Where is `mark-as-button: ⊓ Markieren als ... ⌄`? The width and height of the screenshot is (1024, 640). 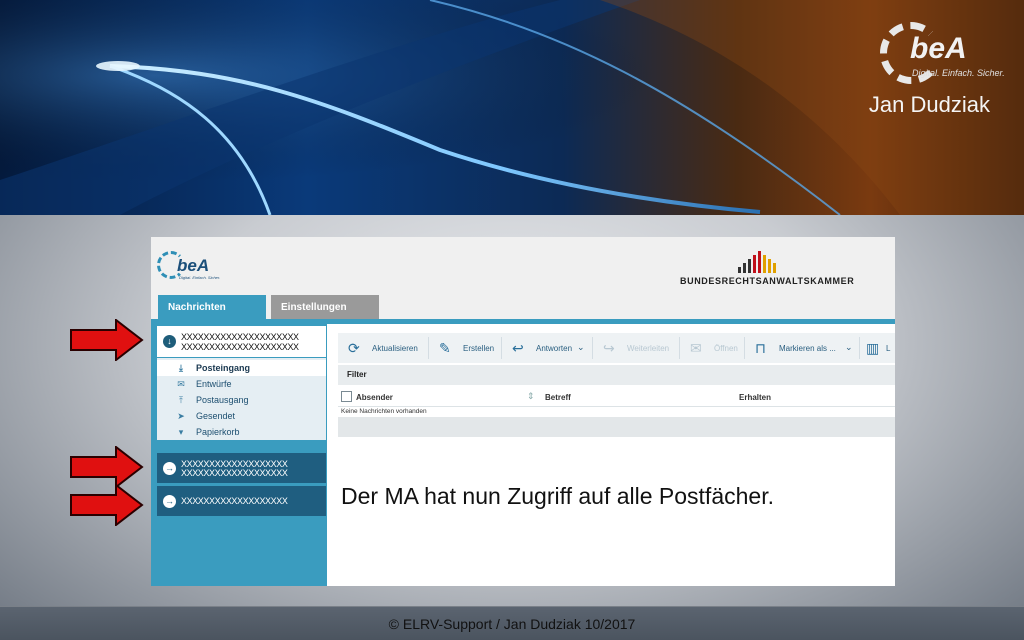 mark-as-button: ⊓ Markieren als ... ⌄ is located at coordinates (802, 348).